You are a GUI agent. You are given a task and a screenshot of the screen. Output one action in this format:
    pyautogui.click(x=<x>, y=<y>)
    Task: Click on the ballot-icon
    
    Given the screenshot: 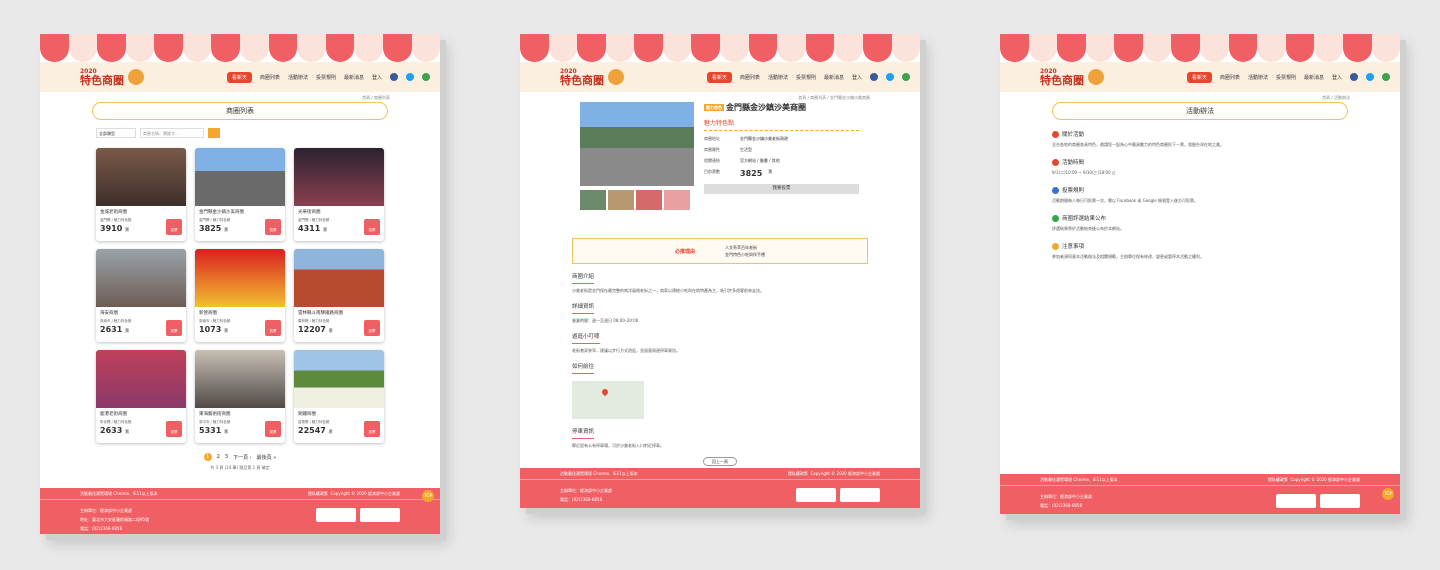 What is the action you would take?
    pyautogui.click(x=1055, y=190)
    